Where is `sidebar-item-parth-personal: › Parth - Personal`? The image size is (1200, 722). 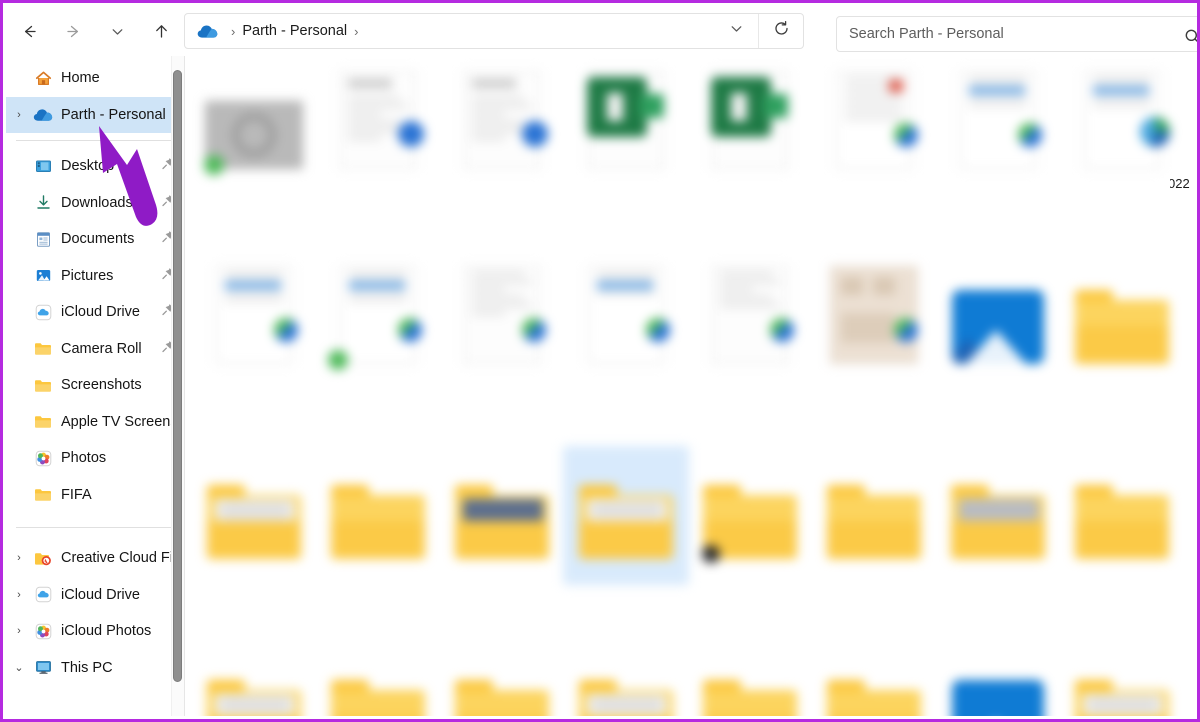
sidebar-item-parth-personal: › Parth - Personal is located at coordinates (95, 114).